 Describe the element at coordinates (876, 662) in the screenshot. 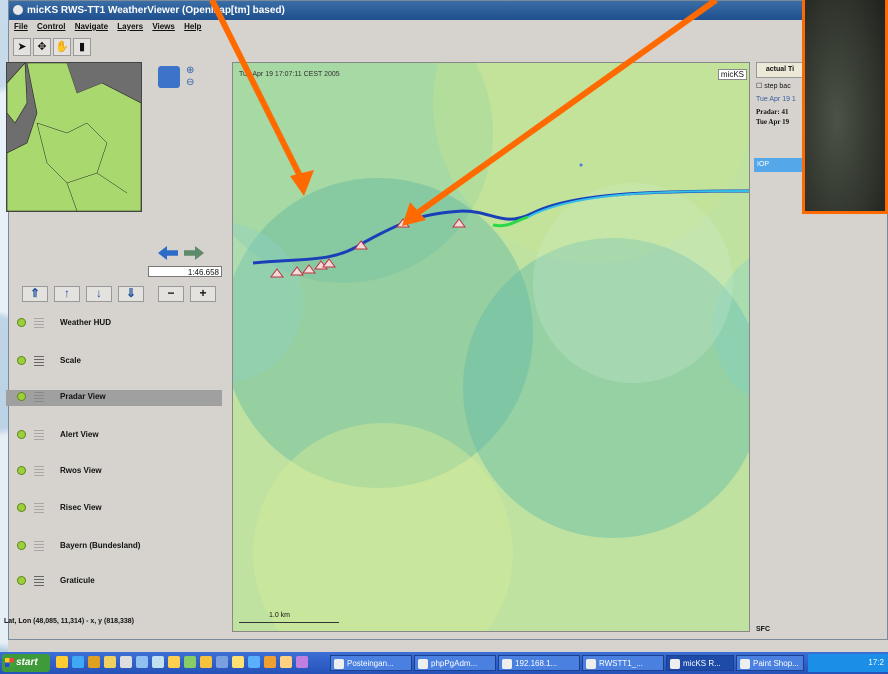

I see `clock: 17:2` at that location.